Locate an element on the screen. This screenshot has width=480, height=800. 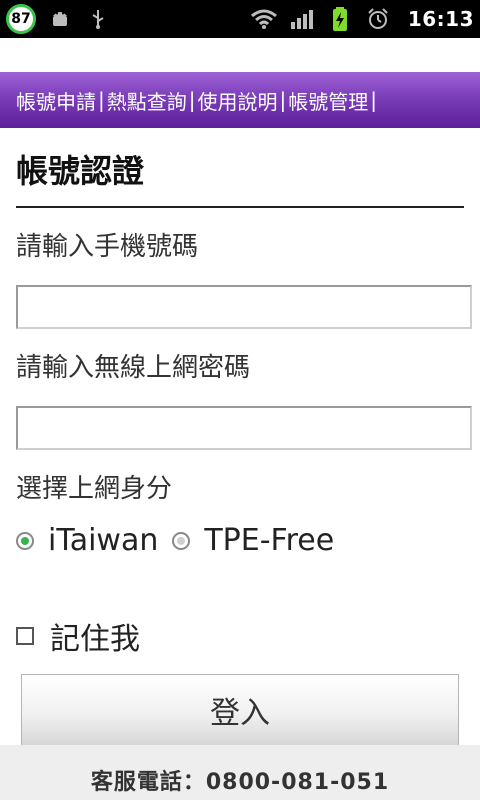
radio-label-tpe-free: TPE-Free is located at coordinates (269, 540).